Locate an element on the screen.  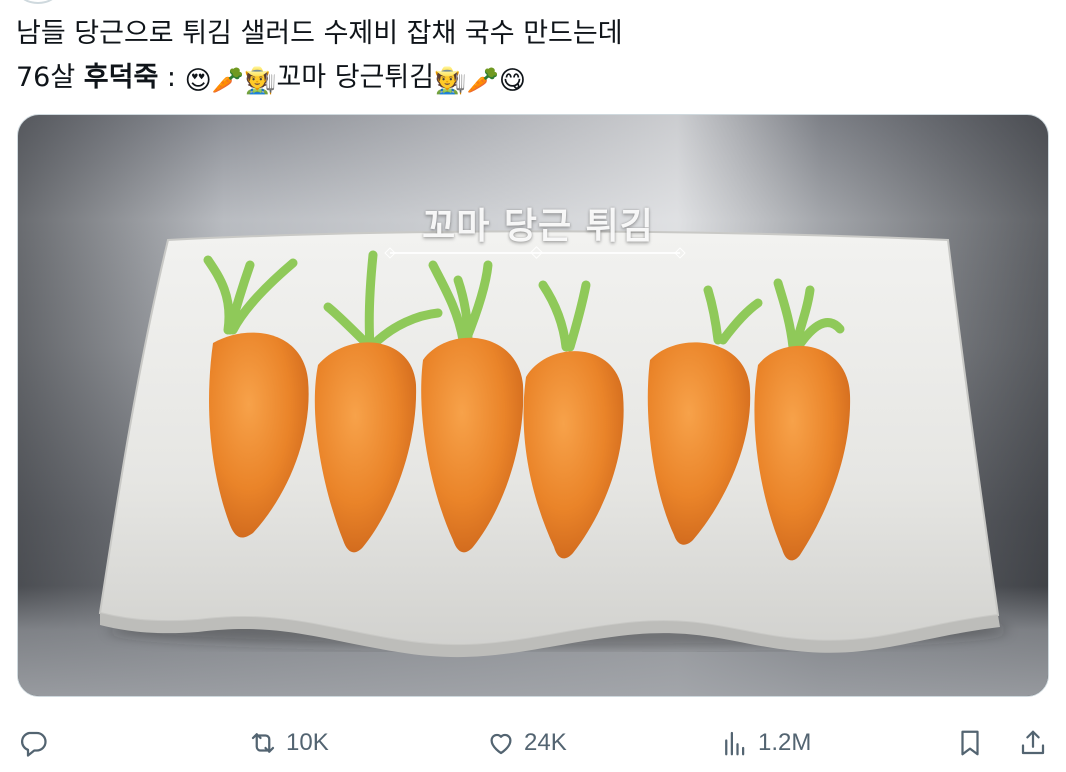
carrot-emoji-icon: 🥕 is located at coordinates (228, 81).